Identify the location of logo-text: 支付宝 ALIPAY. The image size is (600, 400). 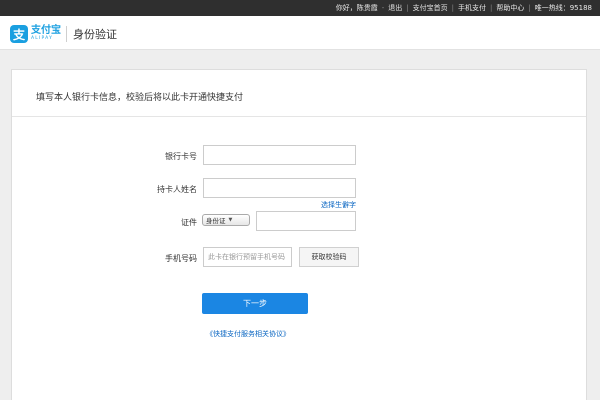
(46, 34).